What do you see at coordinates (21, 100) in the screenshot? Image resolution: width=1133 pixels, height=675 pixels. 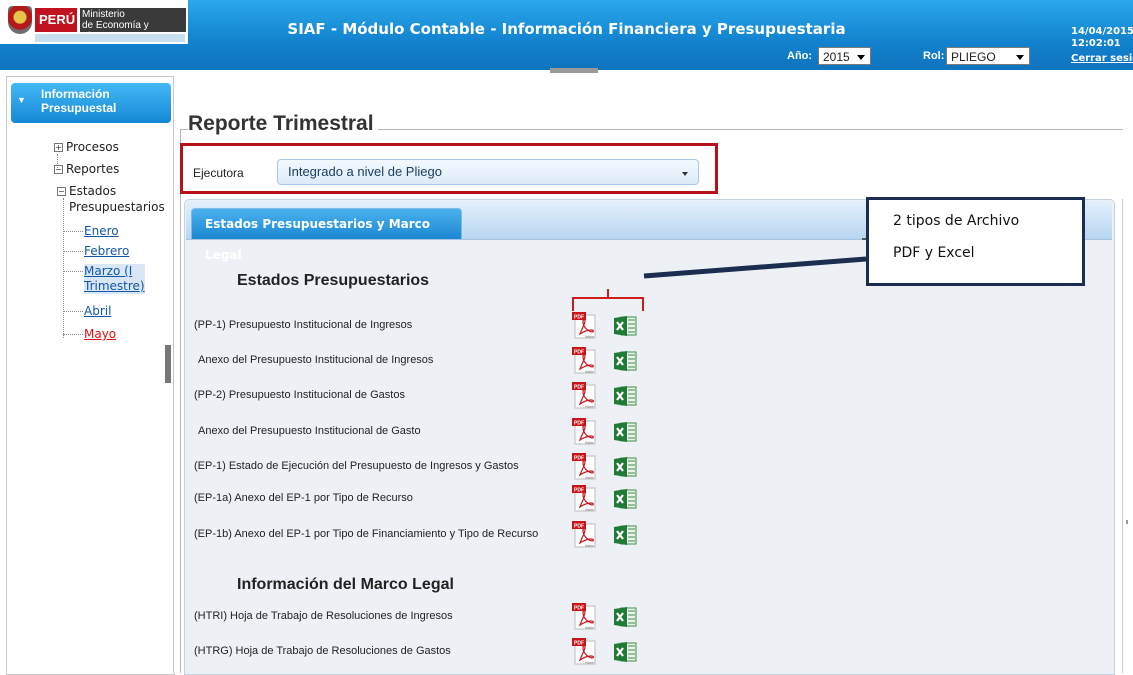 I see `collapse-arrow-icon: ▼` at bounding box center [21, 100].